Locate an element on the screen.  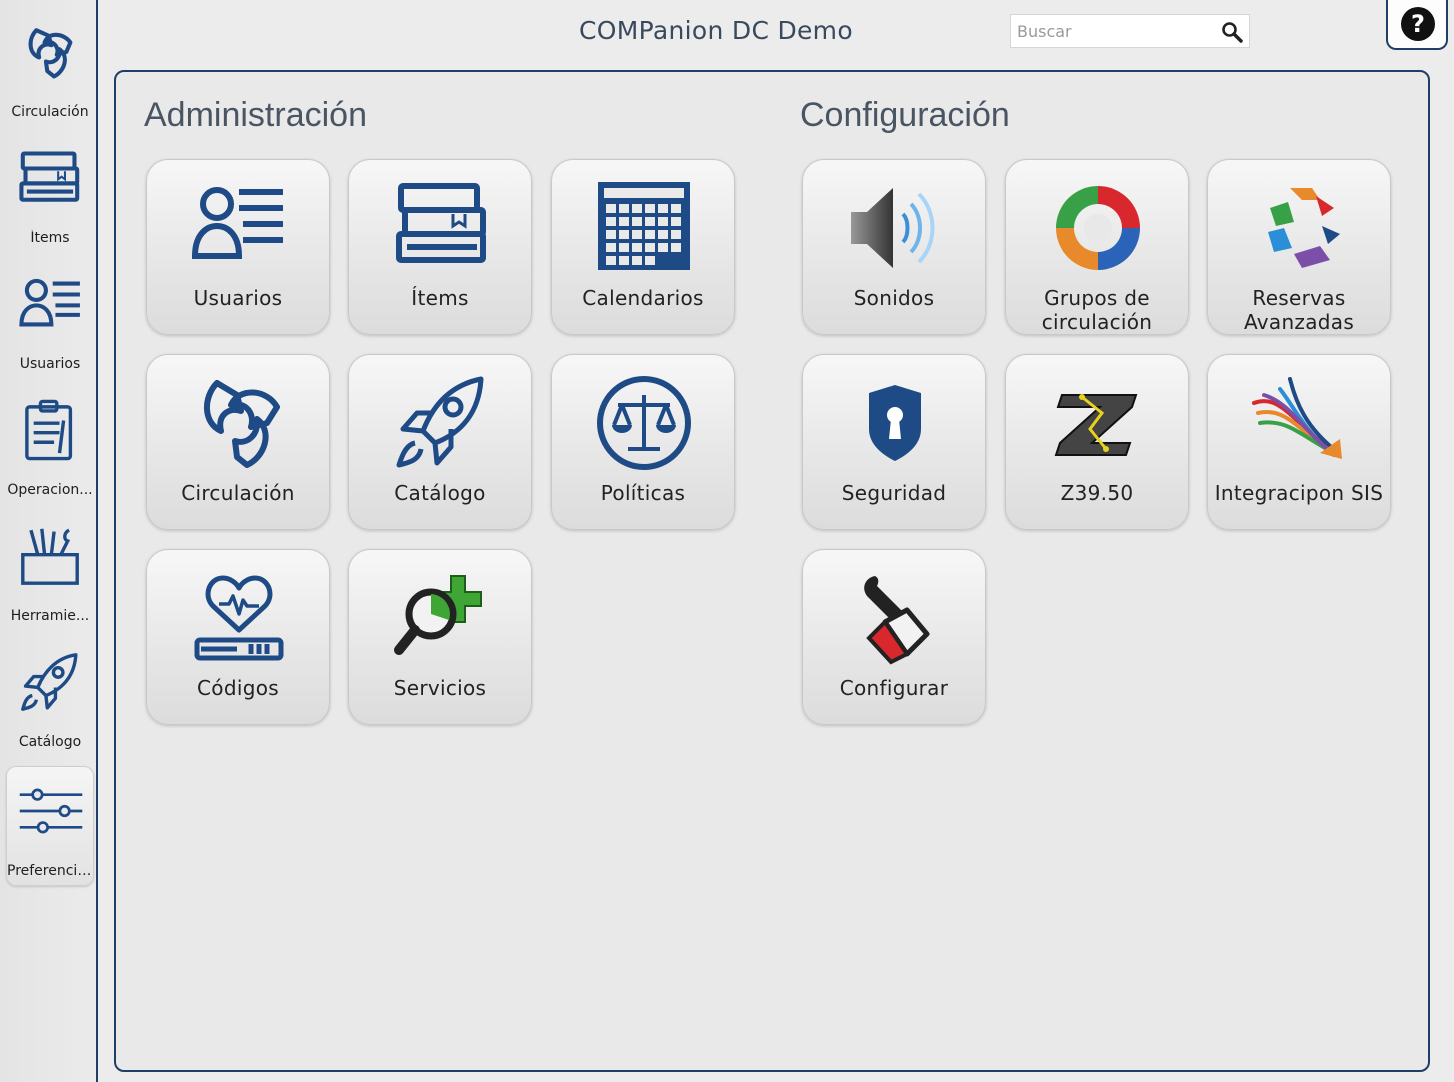
tile-usuarios: Usuarios is located at coordinates (238, 247).